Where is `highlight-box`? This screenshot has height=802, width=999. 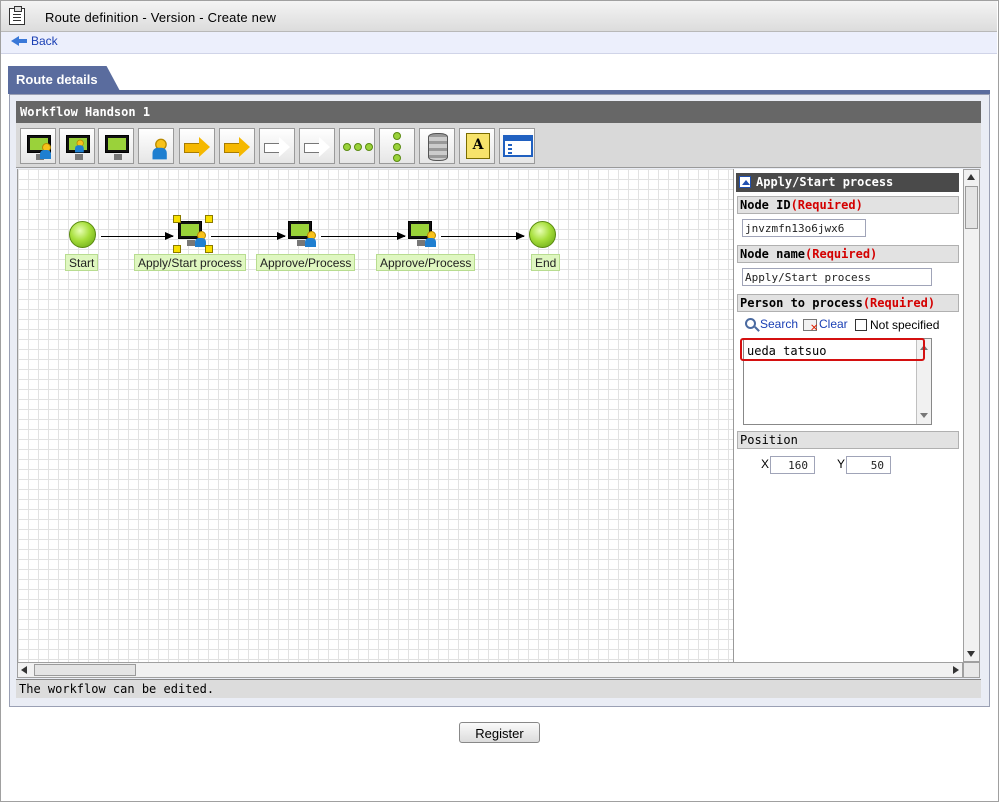 highlight-box is located at coordinates (832, 349).